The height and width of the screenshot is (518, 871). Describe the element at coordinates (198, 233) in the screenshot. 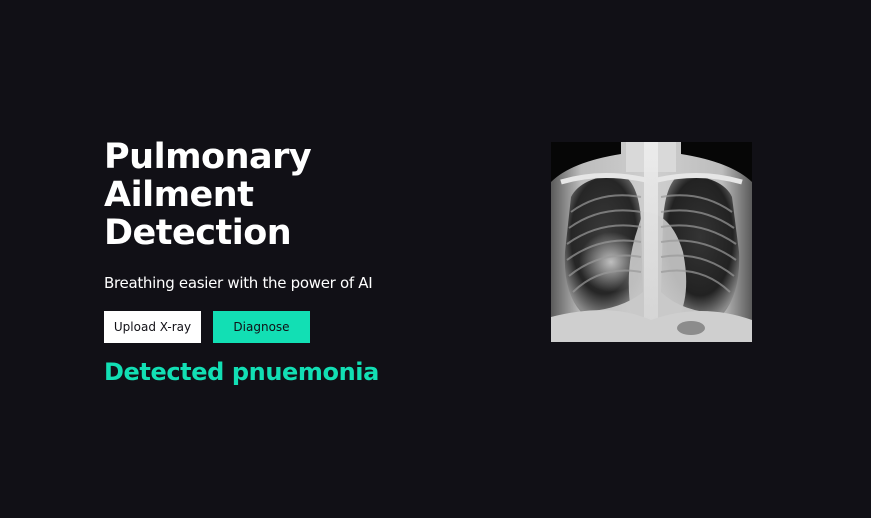

I see `title-line-3: Detection` at that location.